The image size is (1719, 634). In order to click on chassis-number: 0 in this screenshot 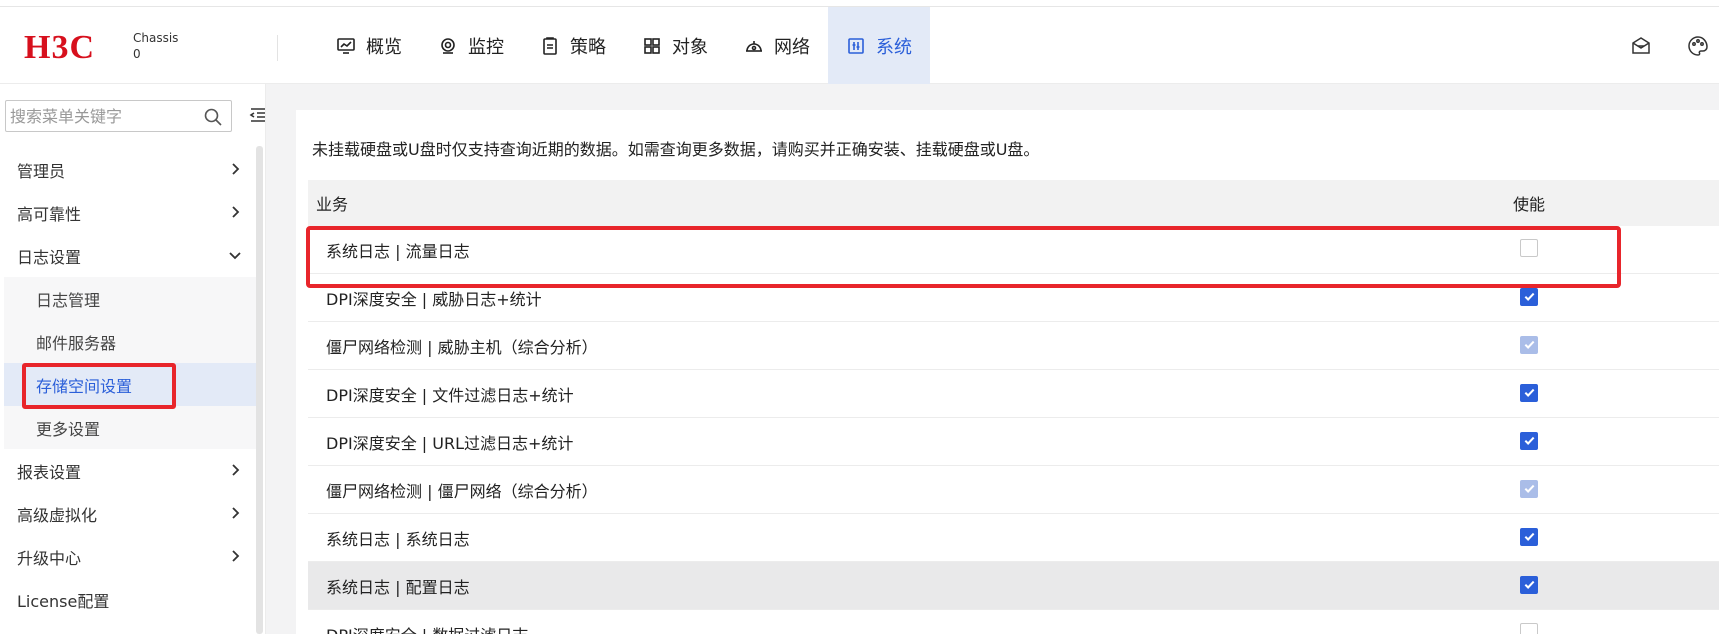, I will do `click(137, 54)`.